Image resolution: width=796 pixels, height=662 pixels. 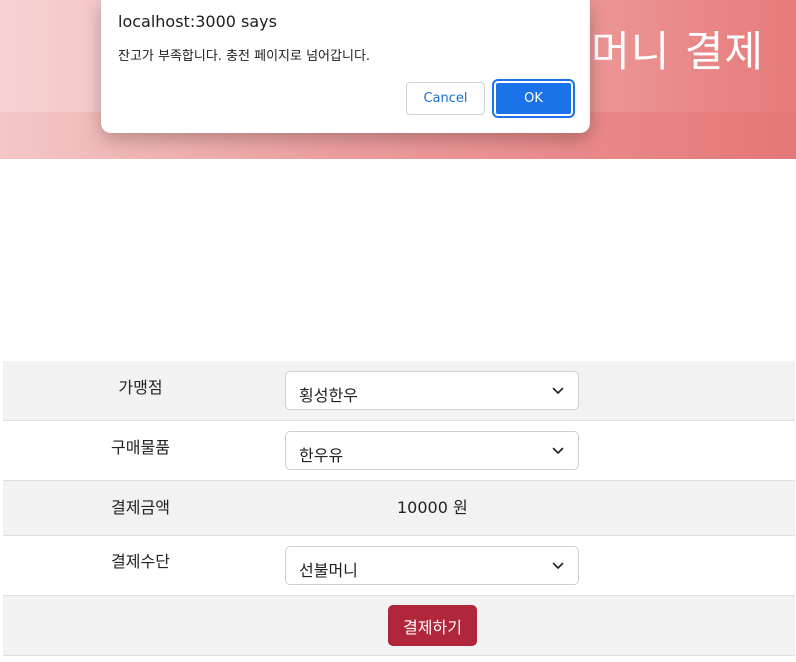 I want to click on pay-button: 결제하기, so click(x=432, y=625).